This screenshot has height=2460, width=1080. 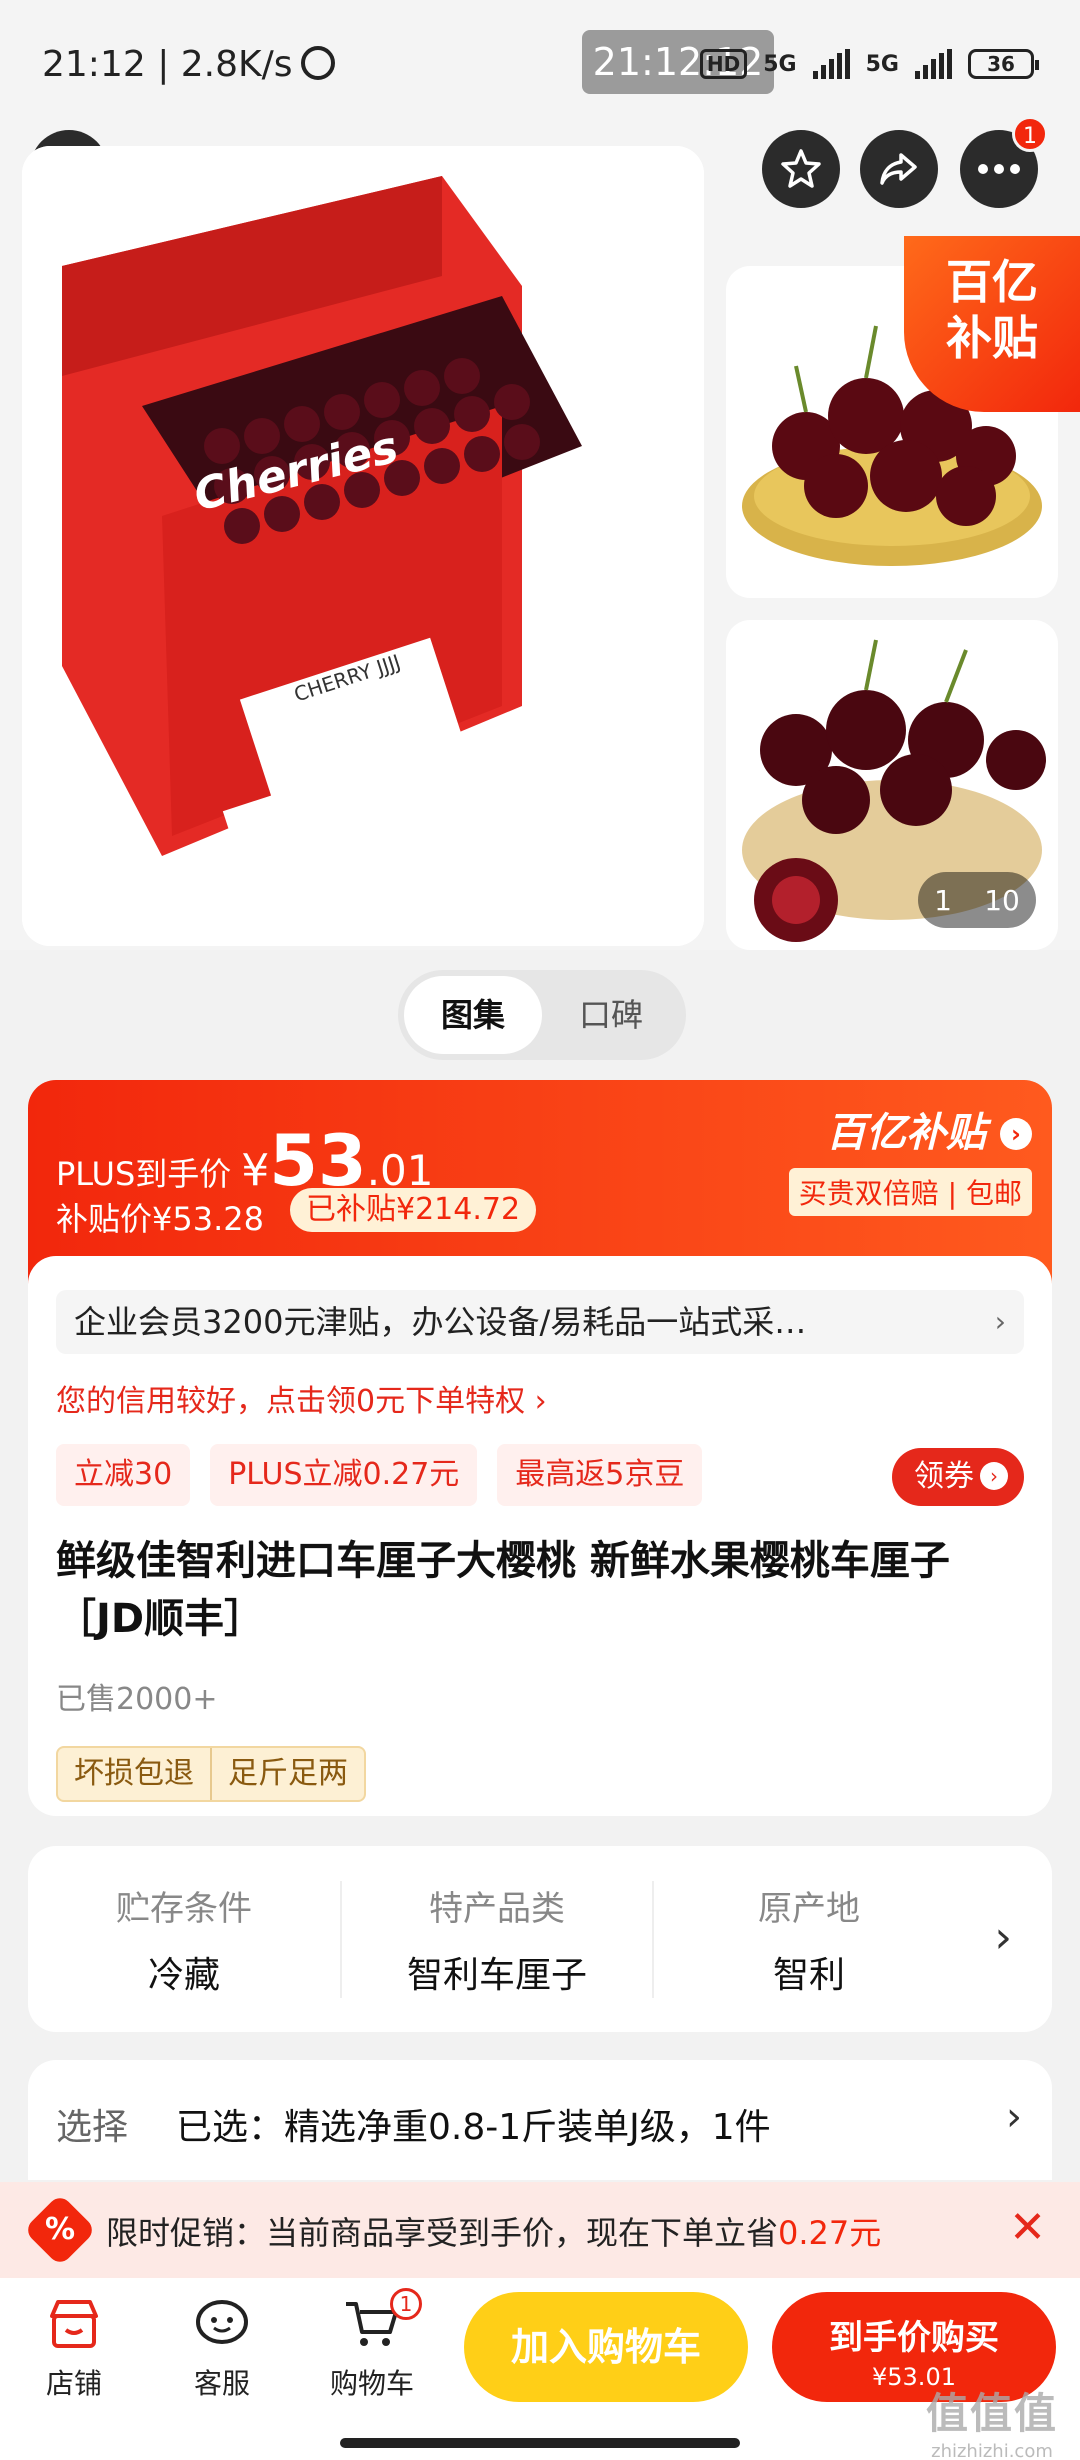 I want to click on enterprise-banner: 企业会员3200元津贴，办公设备/易耗品一站式采… ›, so click(x=540, y=1322).